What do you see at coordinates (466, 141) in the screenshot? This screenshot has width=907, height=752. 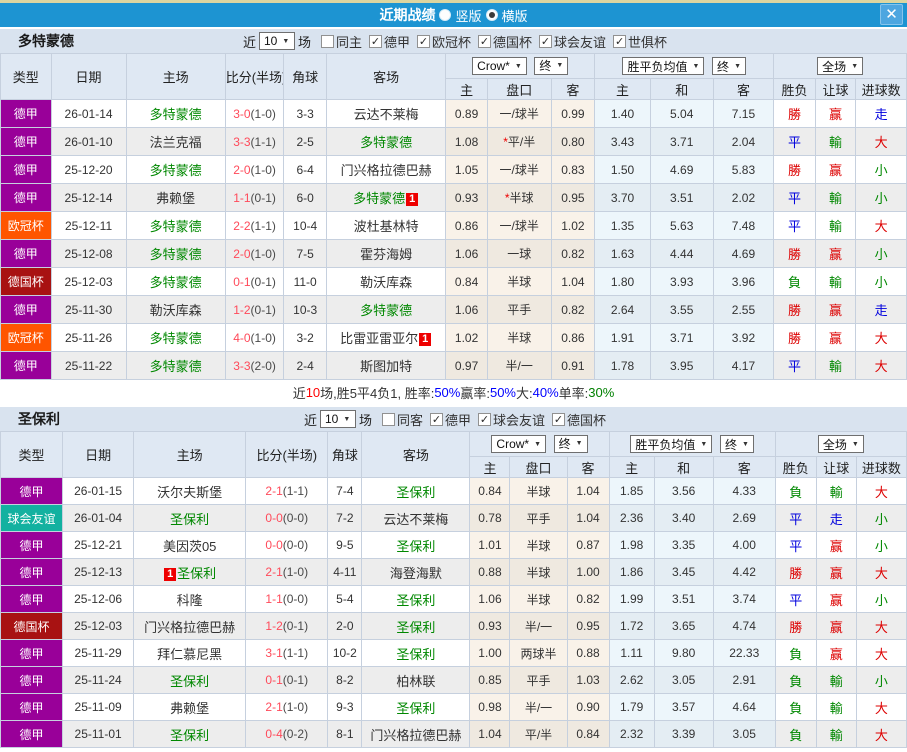 I see `crow-home-odds: 1.08` at bounding box center [466, 141].